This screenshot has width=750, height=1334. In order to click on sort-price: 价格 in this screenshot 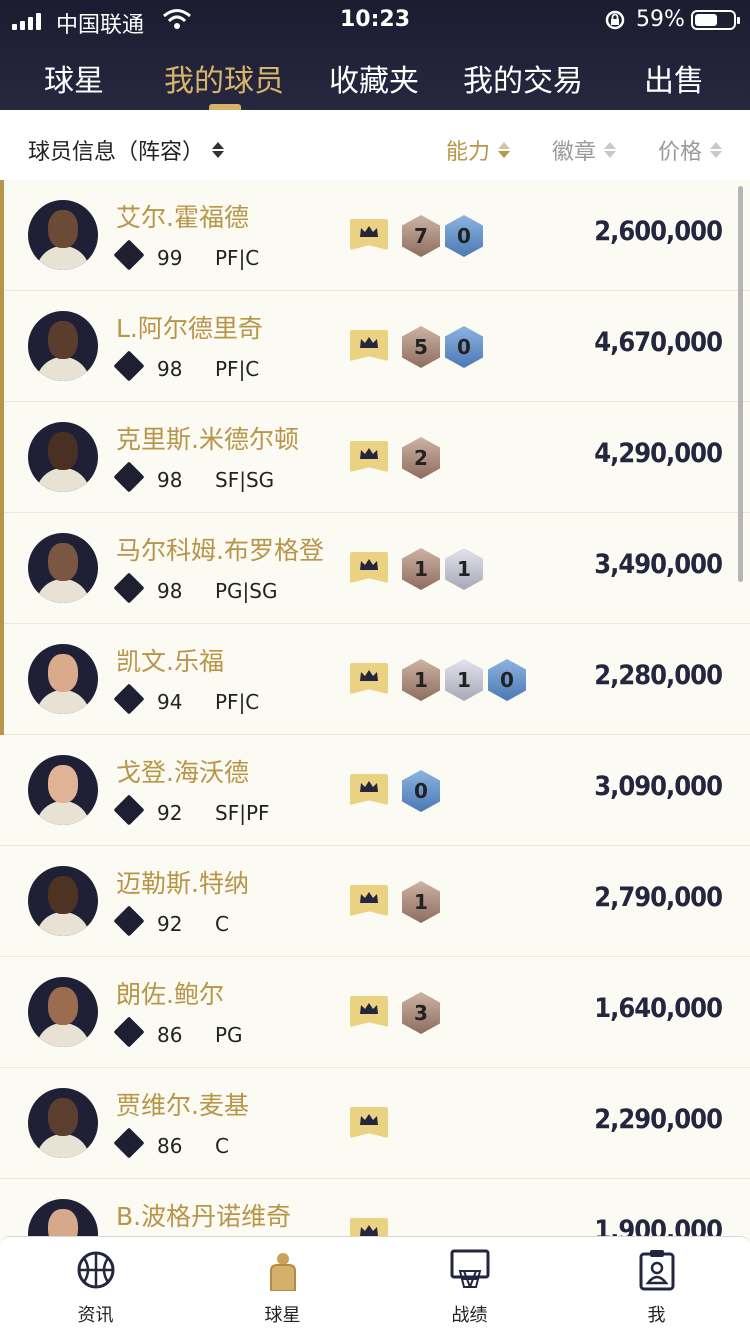, I will do `click(690, 150)`.